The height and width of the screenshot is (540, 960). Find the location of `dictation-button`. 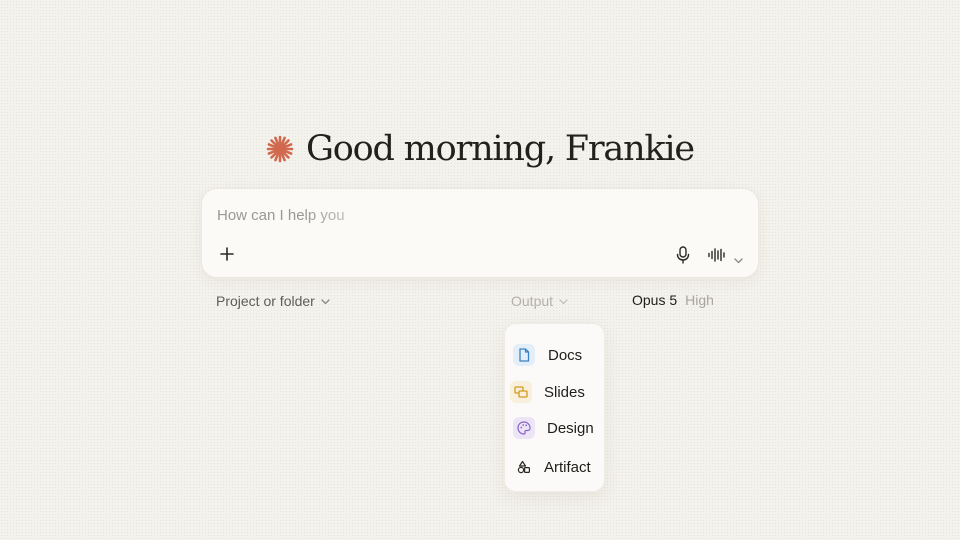

dictation-button is located at coordinates (683, 255).